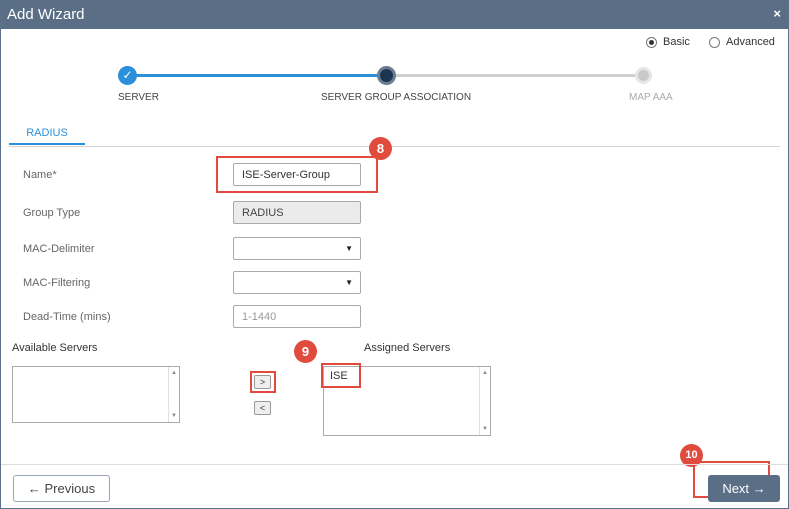  Describe the element at coordinates (70, 488) in the screenshot. I see `previous-label: Previous` at that location.